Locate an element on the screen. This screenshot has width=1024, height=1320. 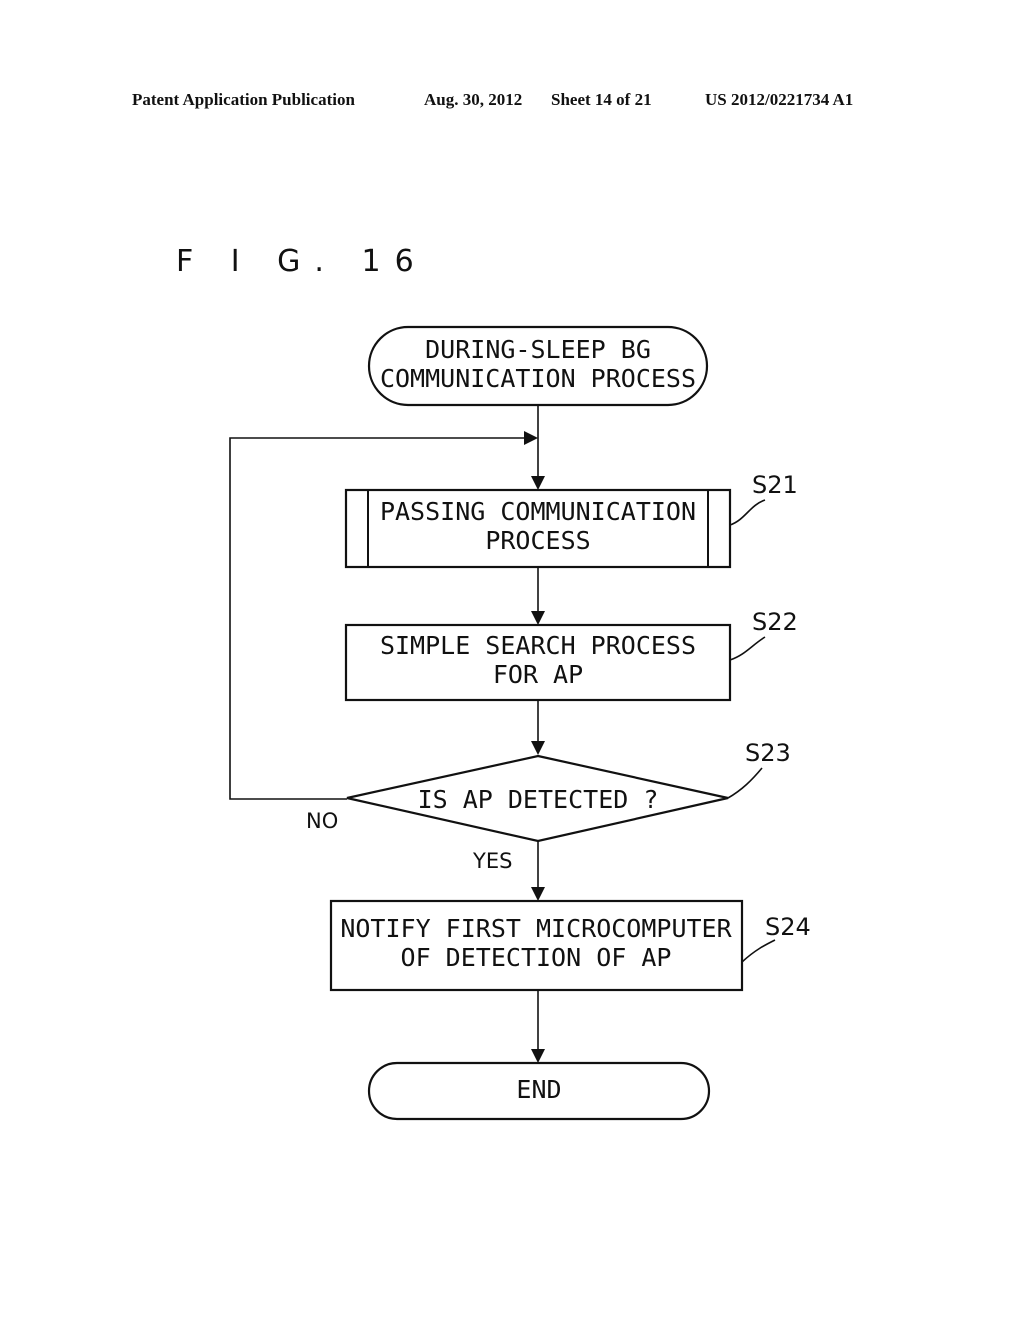
s21-label-line2: PROCESS is located at coordinates (537, 540).